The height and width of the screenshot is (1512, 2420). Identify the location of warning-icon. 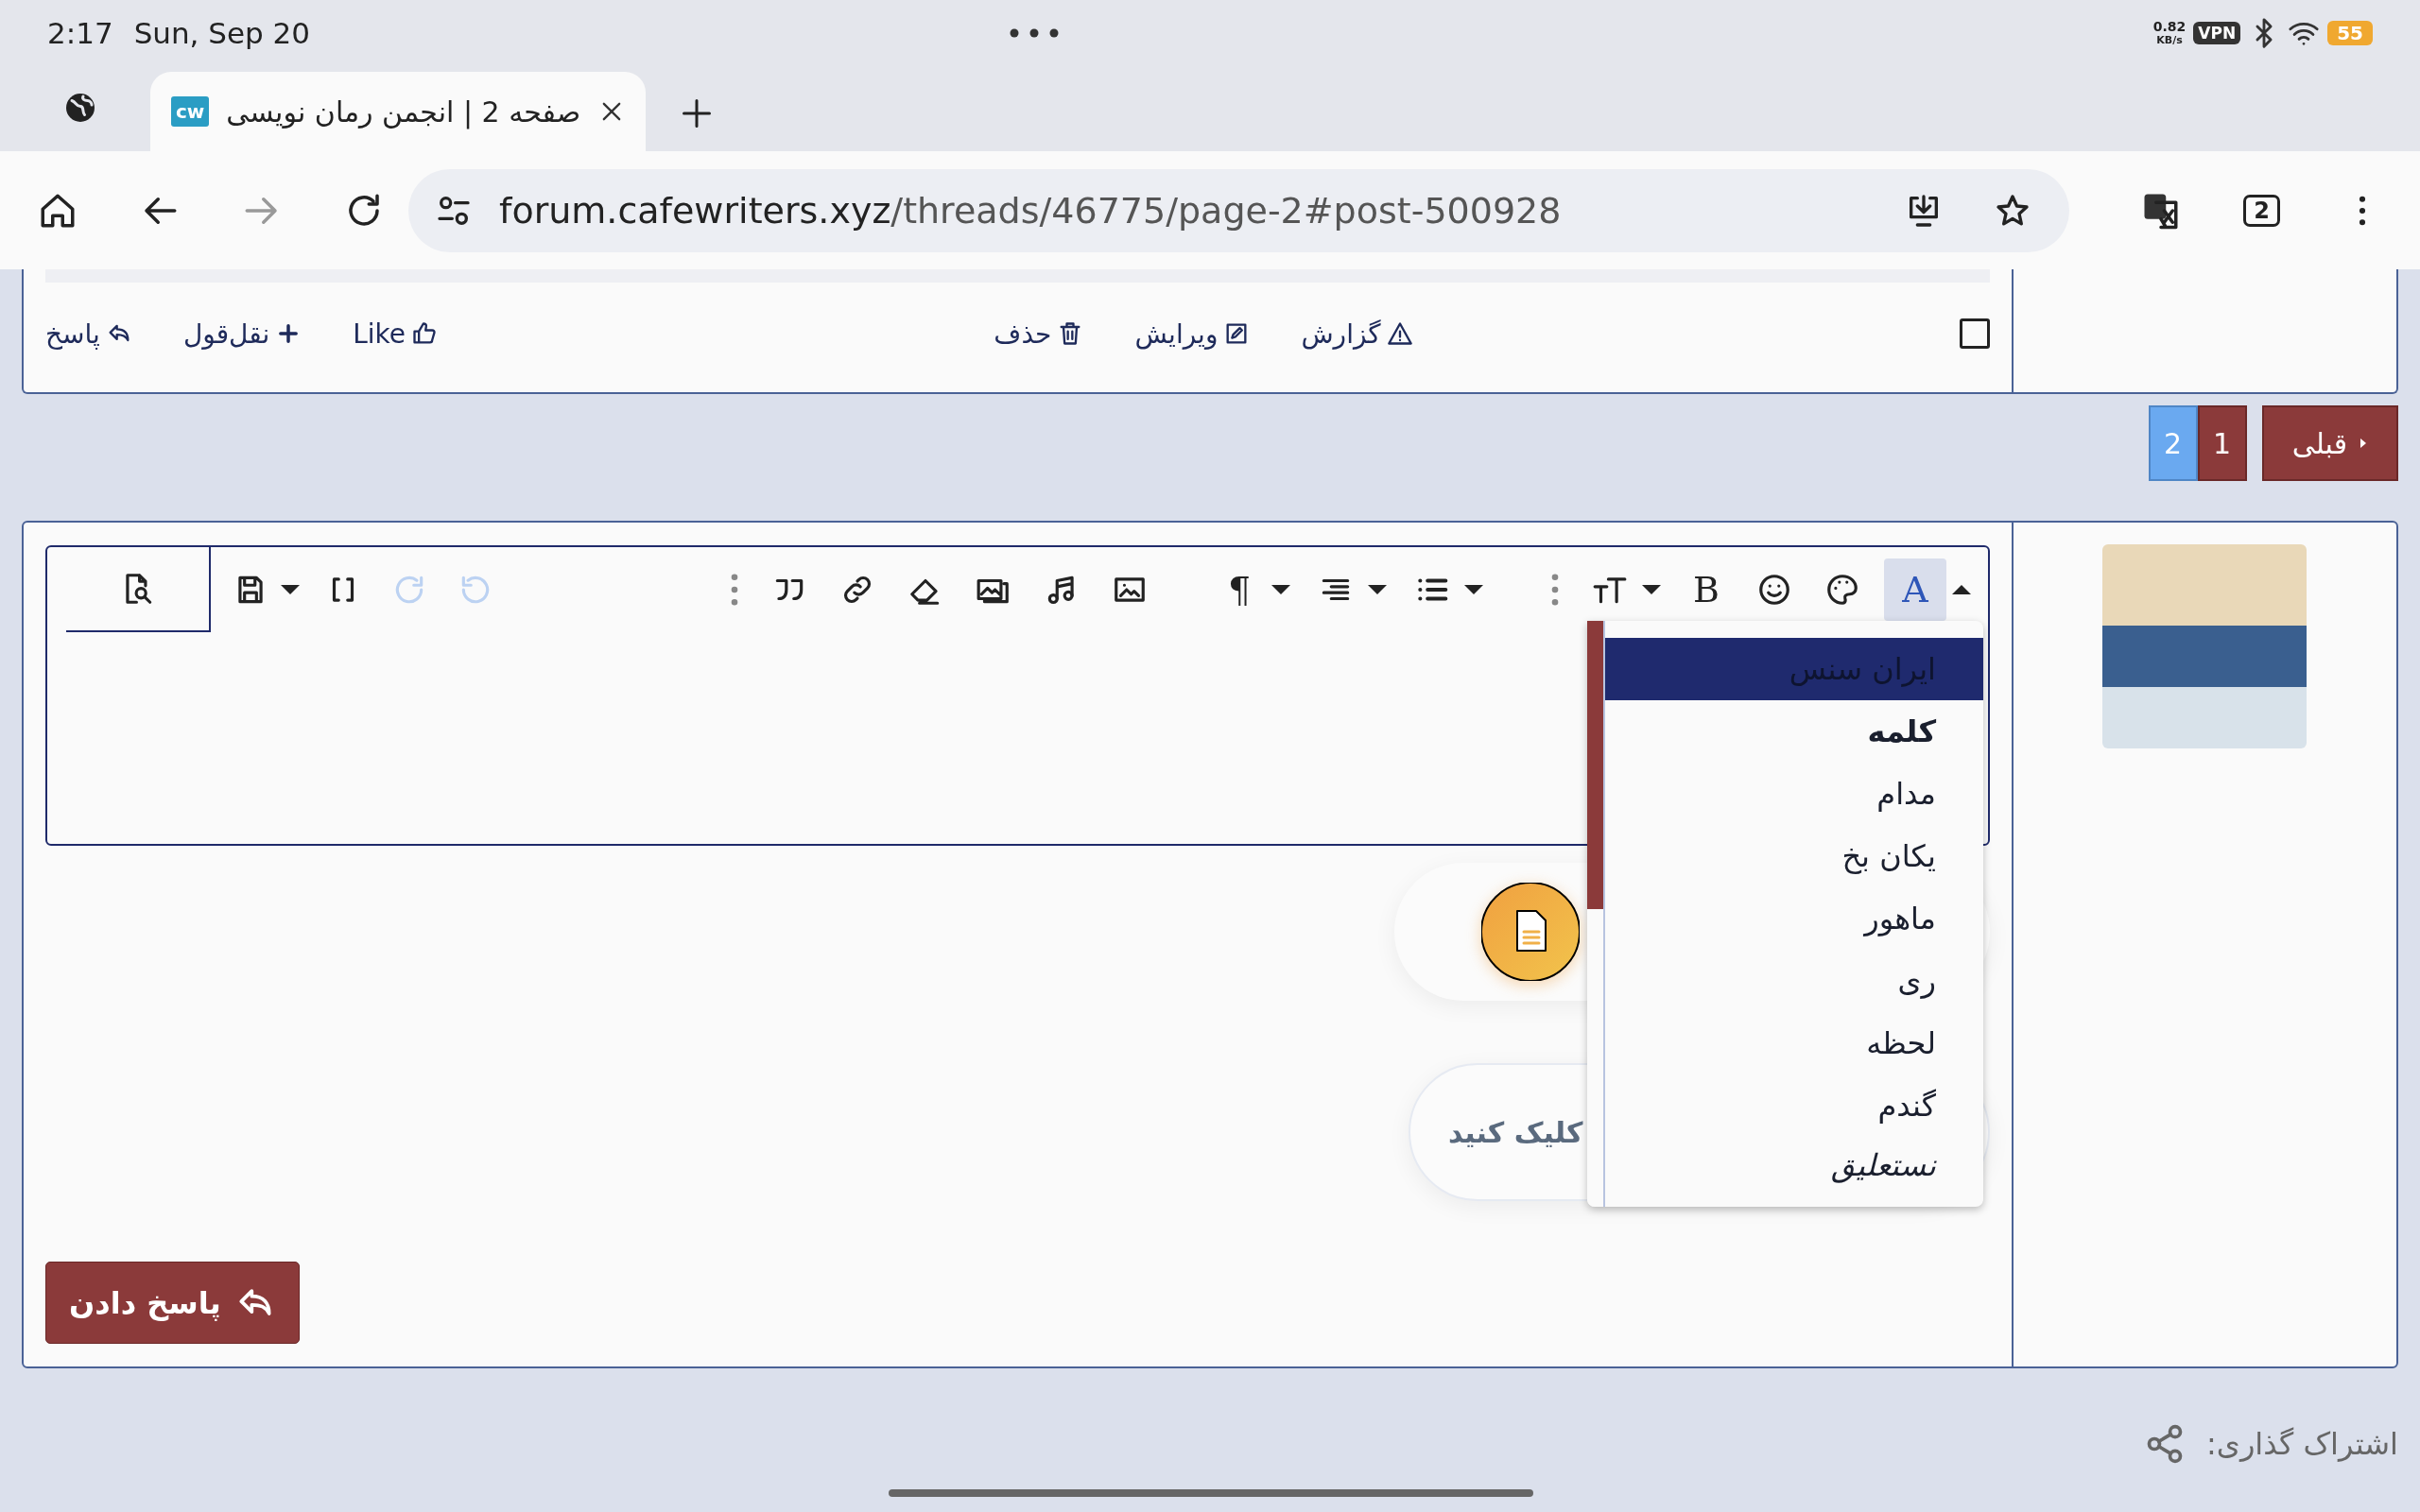
(1399, 333).